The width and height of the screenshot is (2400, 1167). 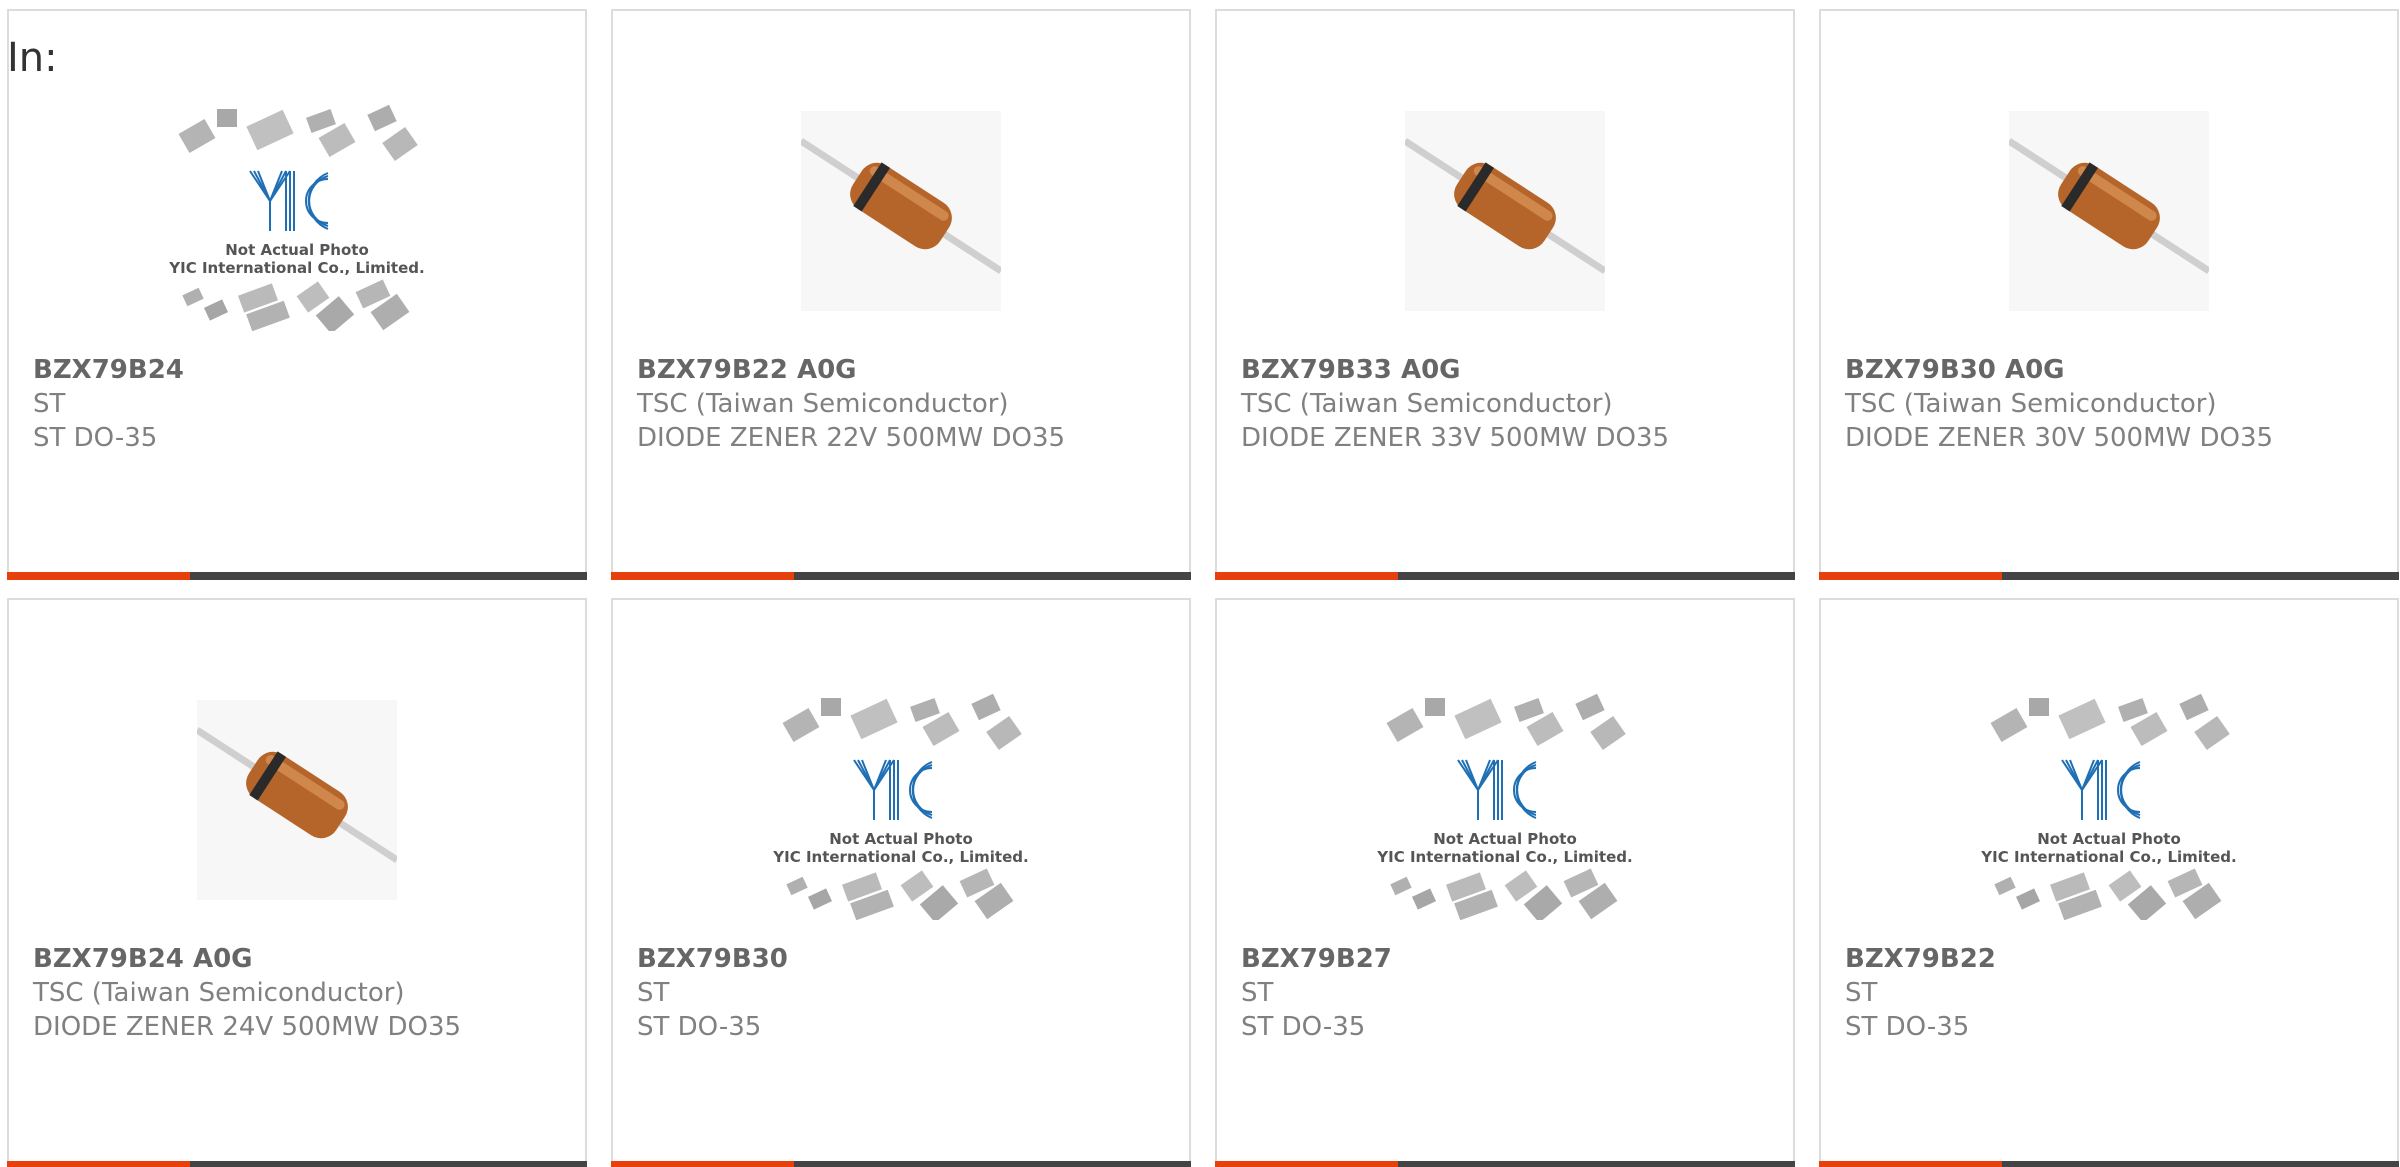 I want to click on part-number-link: BZX79B30 A0G, so click(x=2116, y=370).